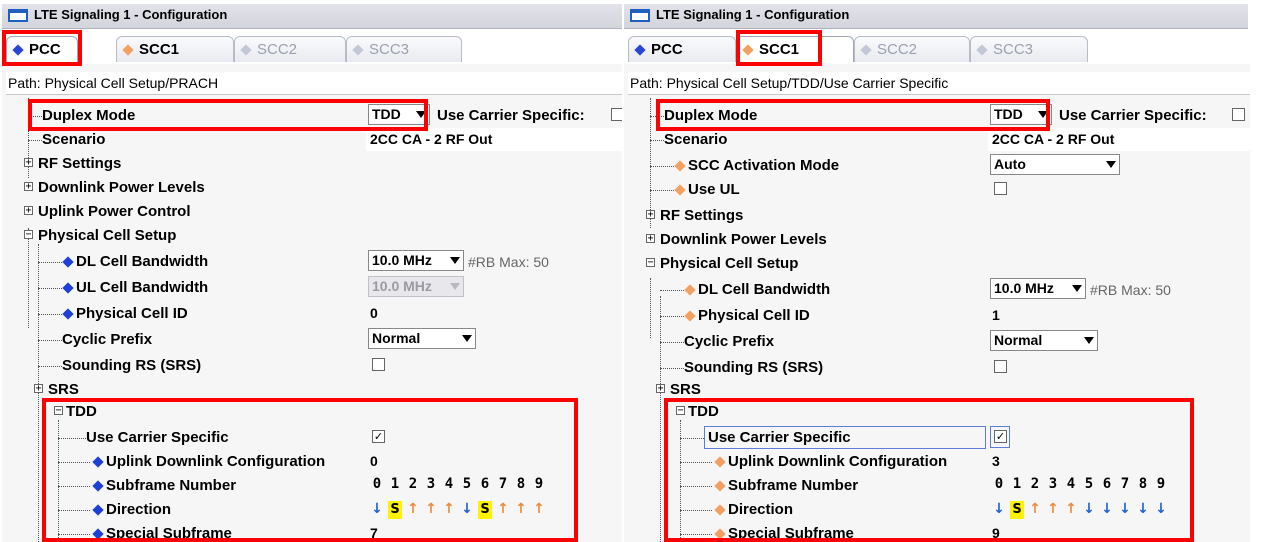 This screenshot has width=1262, height=542. I want to click on use-carrier-specific-inline-label: Use Carrier Specific:, so click(511, 115).